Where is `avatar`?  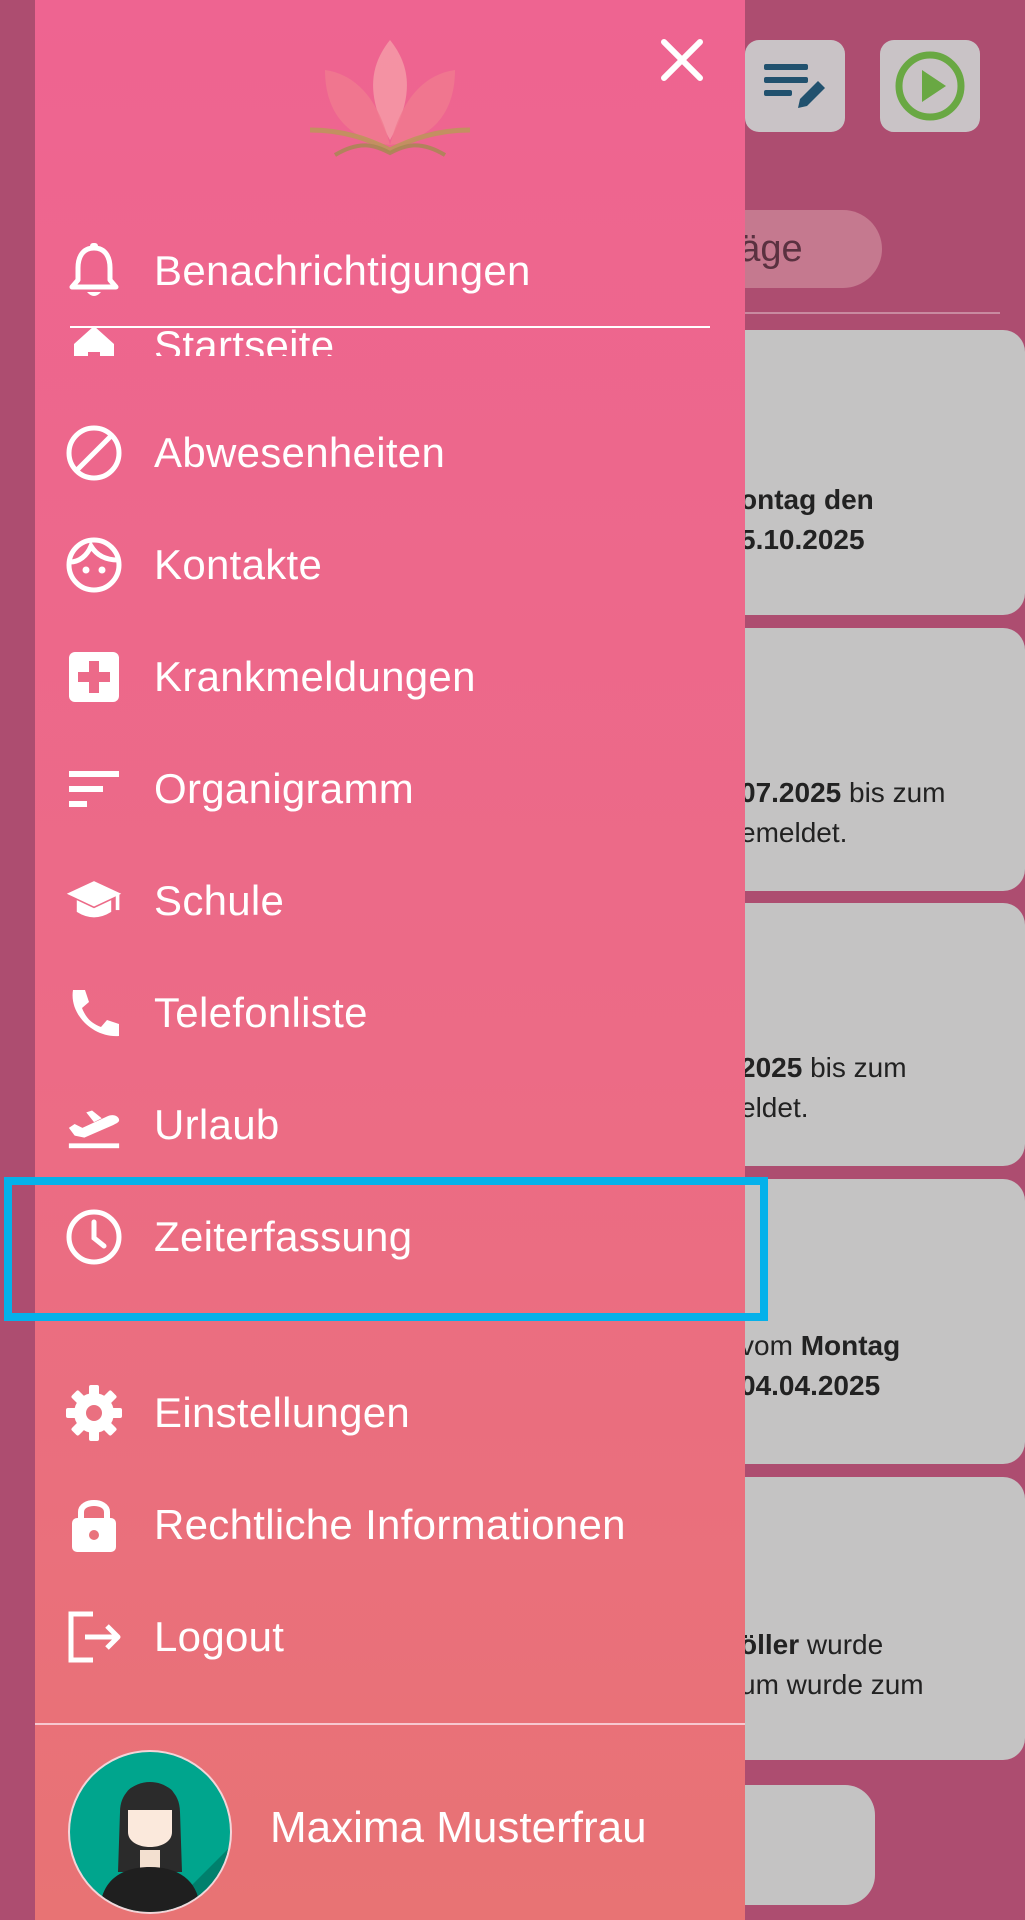 avatar is located at coordinates (150, 1832).